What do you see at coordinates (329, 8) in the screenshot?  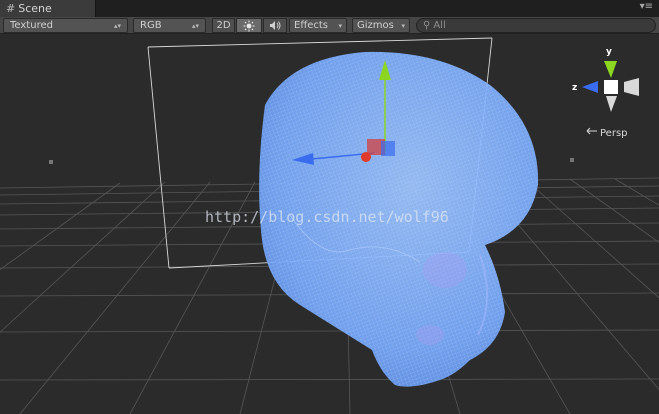 I see `tab-bar: # Scene ▾≡` at bounding box center [329, 8].